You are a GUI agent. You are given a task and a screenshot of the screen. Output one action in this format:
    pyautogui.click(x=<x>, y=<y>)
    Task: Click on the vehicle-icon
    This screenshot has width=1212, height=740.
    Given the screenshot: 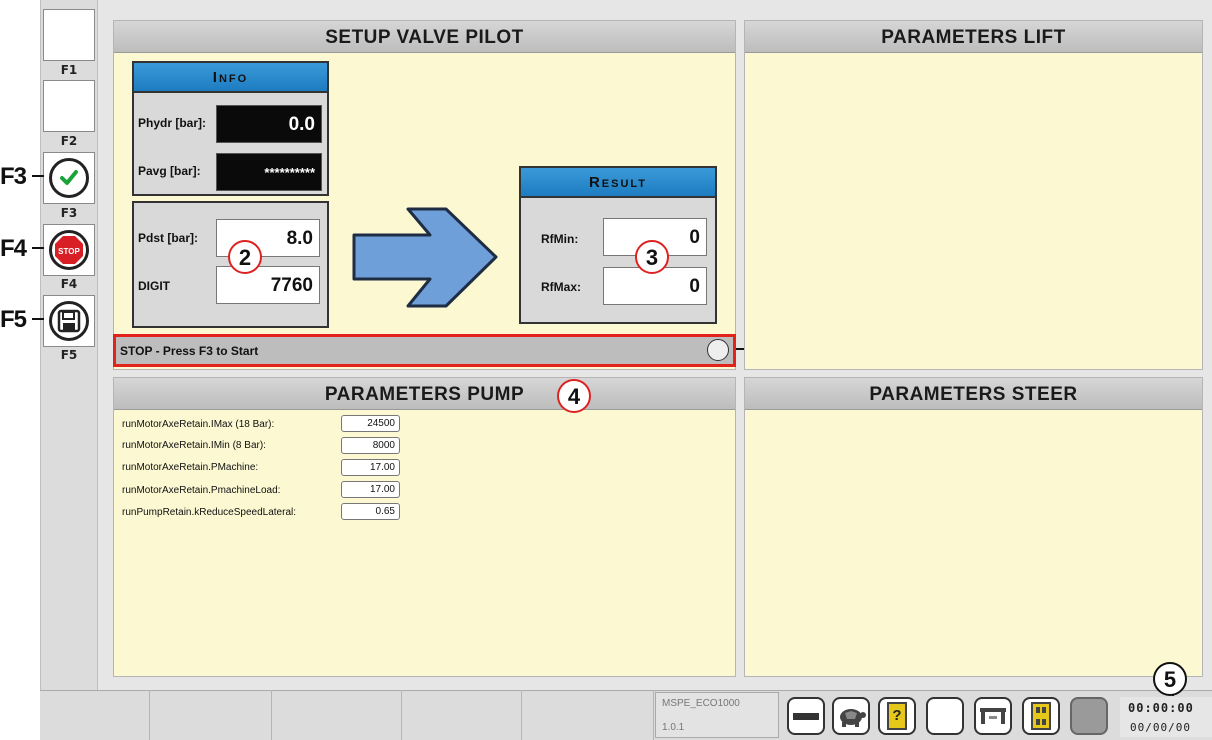 What is the action you would take?
    pyautogui.click(x=1041, y=716)
    